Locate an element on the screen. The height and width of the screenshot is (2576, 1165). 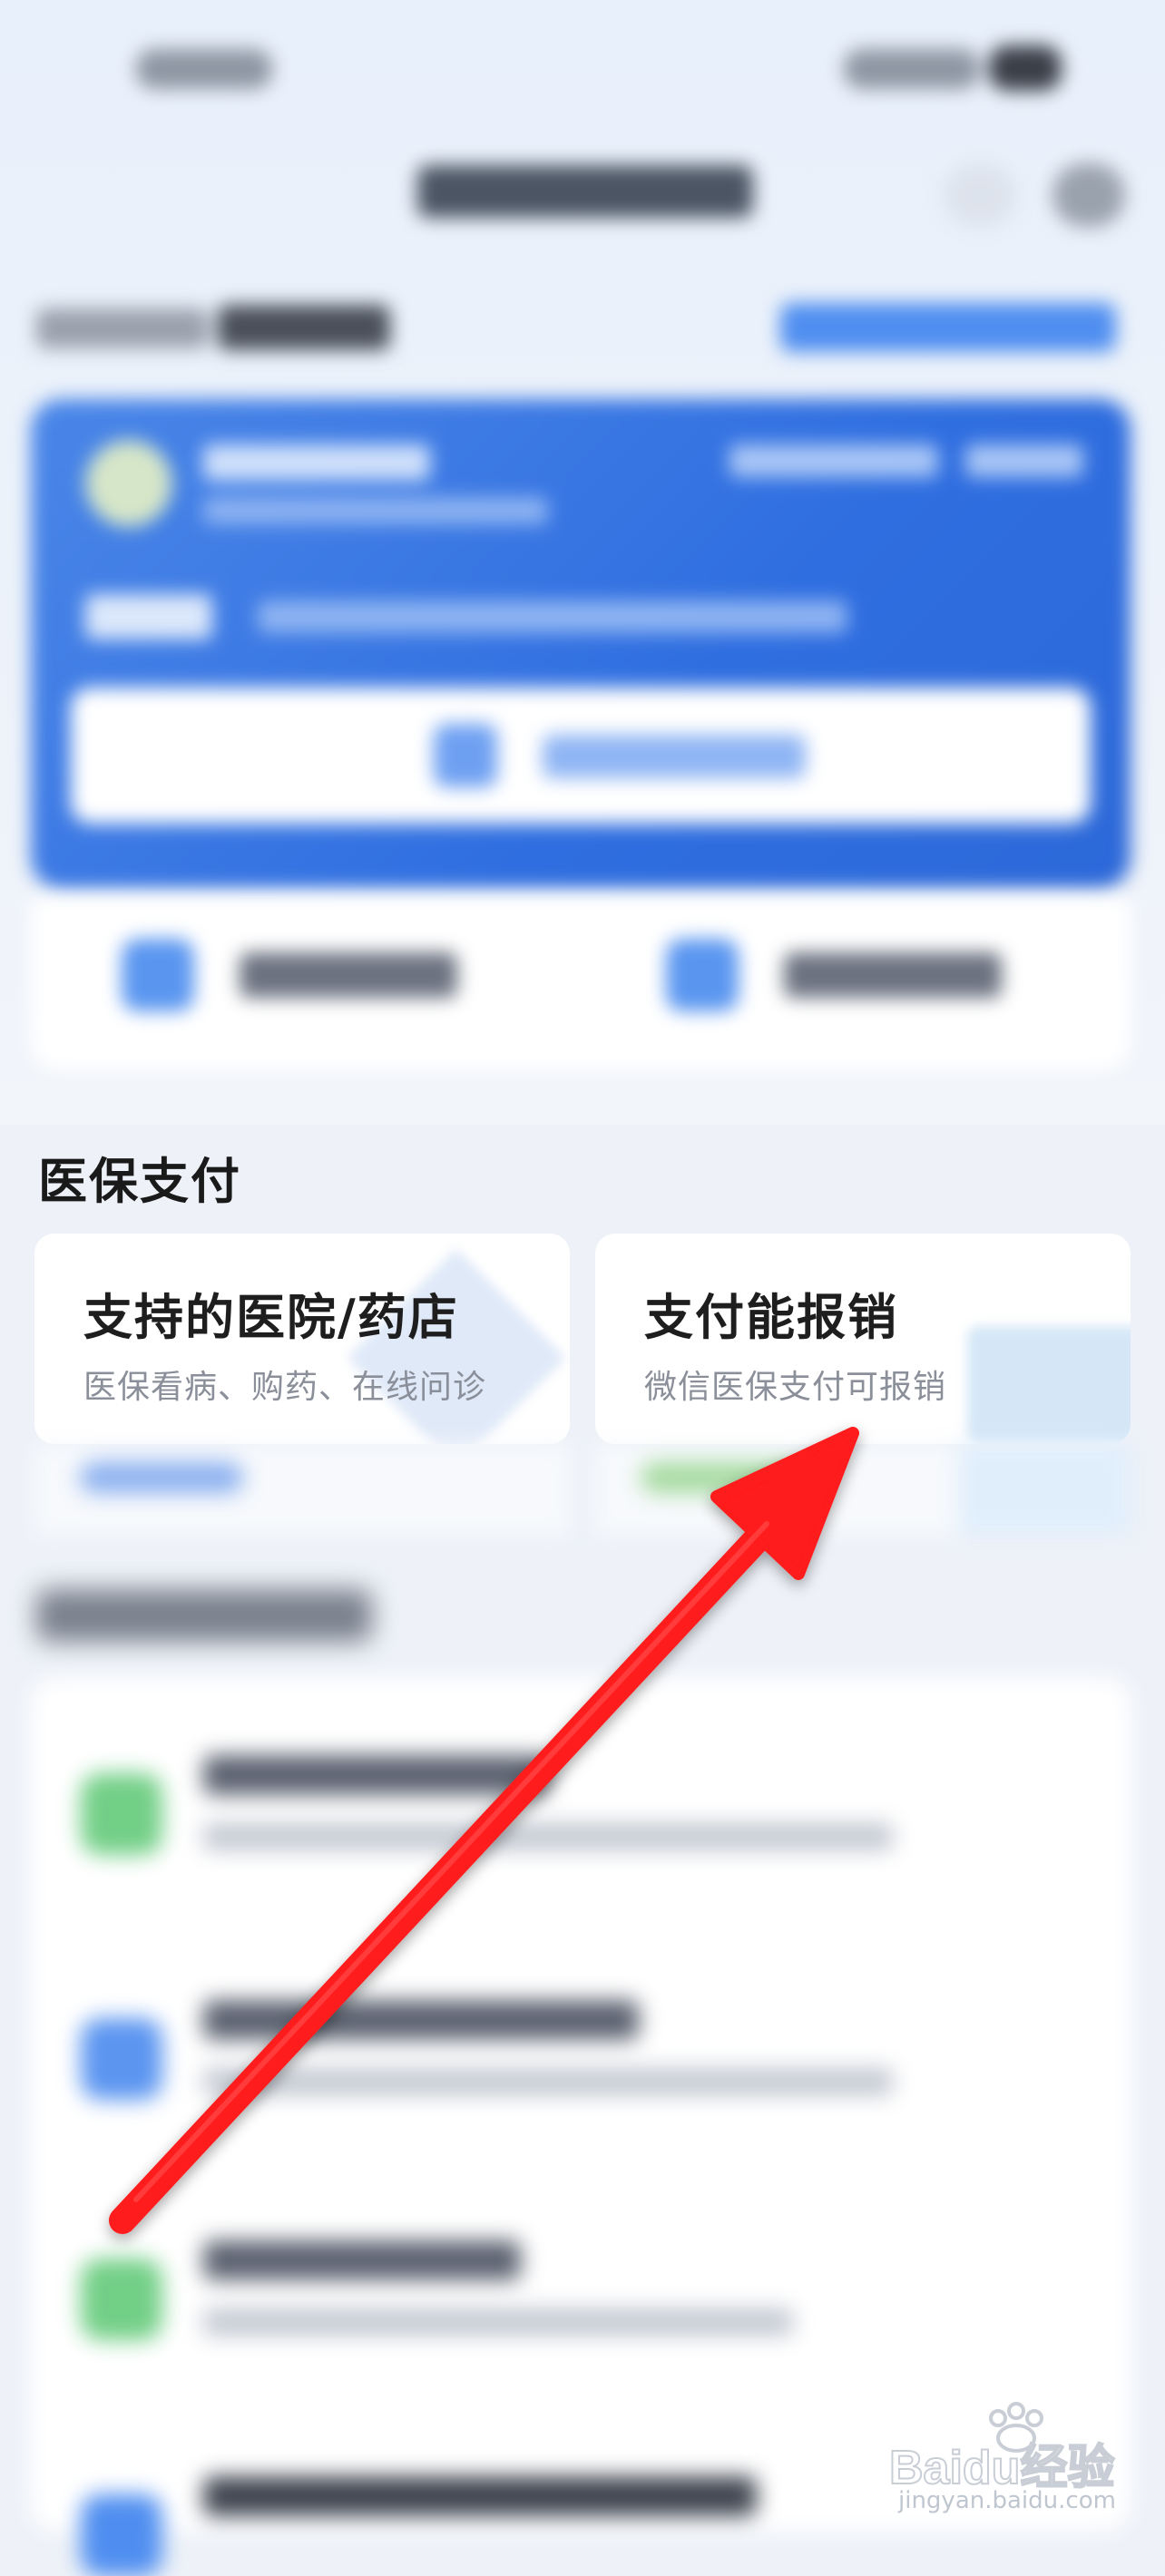
avatar is located at coordinates (128, 483).